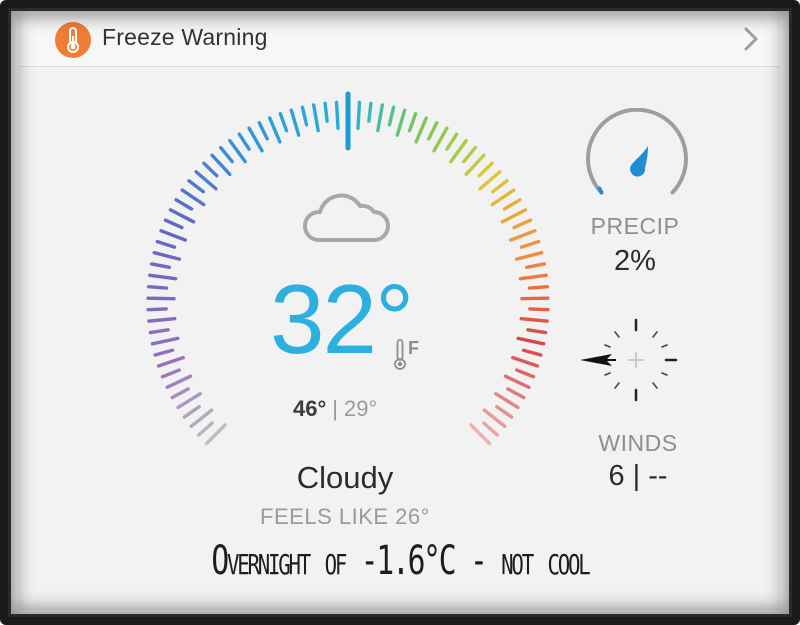 Image resolution: width=800 pixels, height=625 pixels. I want to click on precip-label: PRECIP, so click(635, 226).